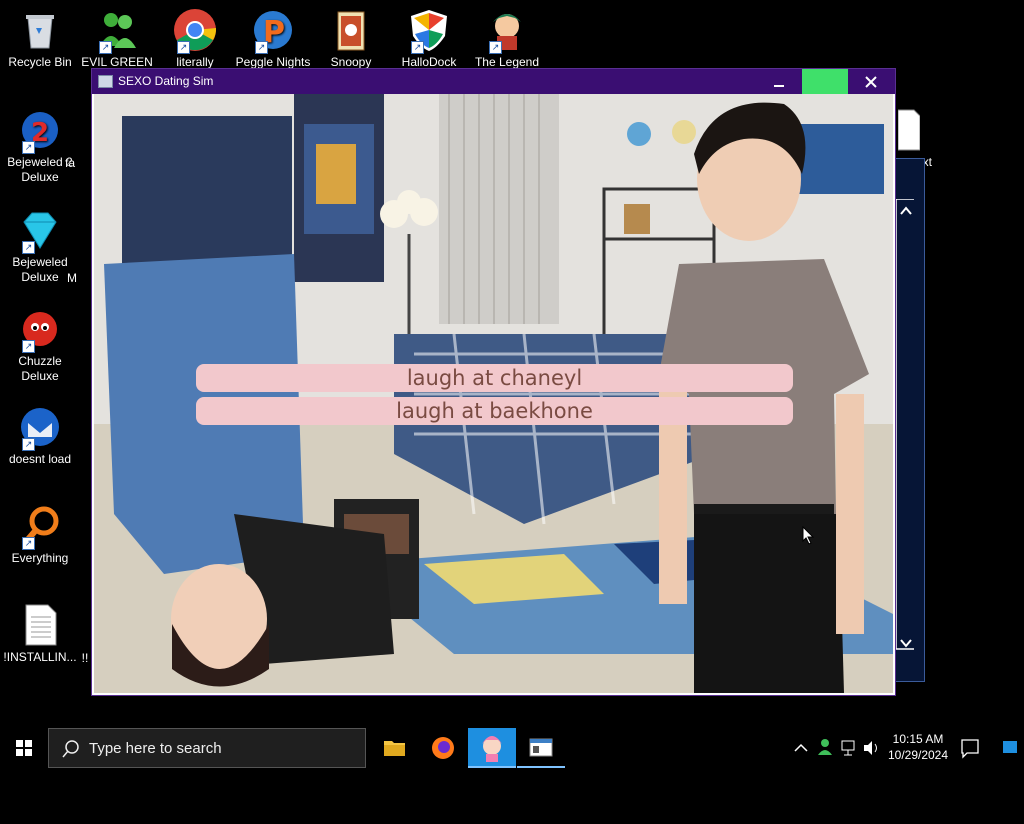 Image resolution: width=1024 pixels, height=824 pixels. What do you see at coordinates (493, 81) in the screenshot?
I see `title-bar: SEXO Dating Sim` at bounding box center [493, 81].